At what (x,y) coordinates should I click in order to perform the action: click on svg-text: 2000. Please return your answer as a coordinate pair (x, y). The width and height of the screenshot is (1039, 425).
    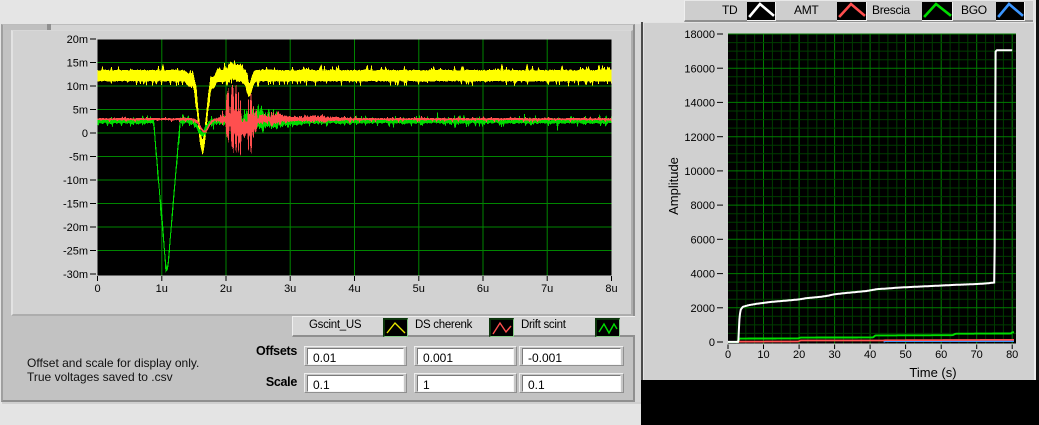
    Looking at the image, I should click on (703, 309).